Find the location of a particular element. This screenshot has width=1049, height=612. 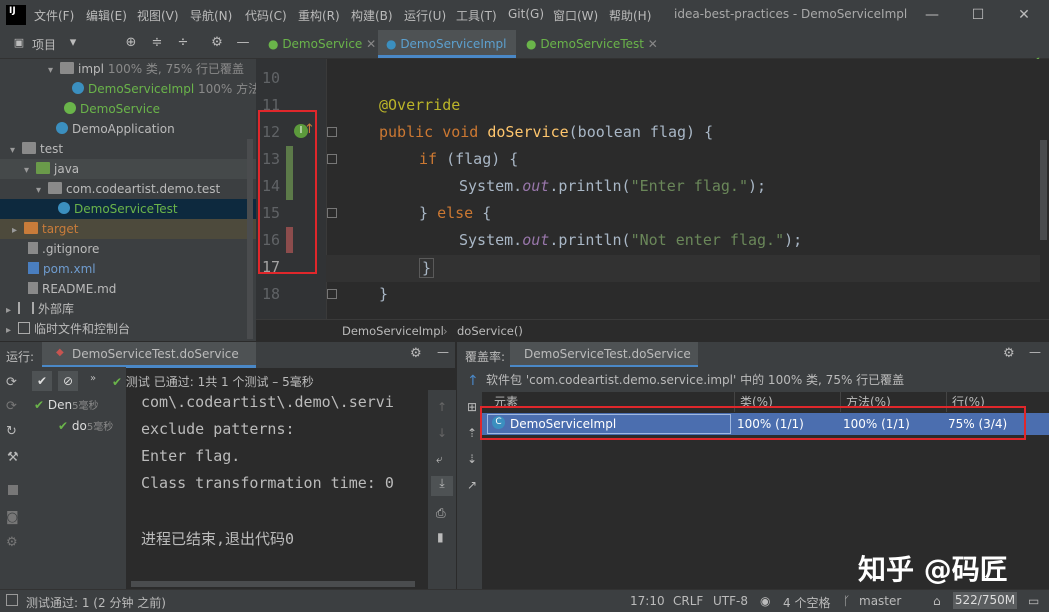

stop-icon is located at coordinates (13, 490).